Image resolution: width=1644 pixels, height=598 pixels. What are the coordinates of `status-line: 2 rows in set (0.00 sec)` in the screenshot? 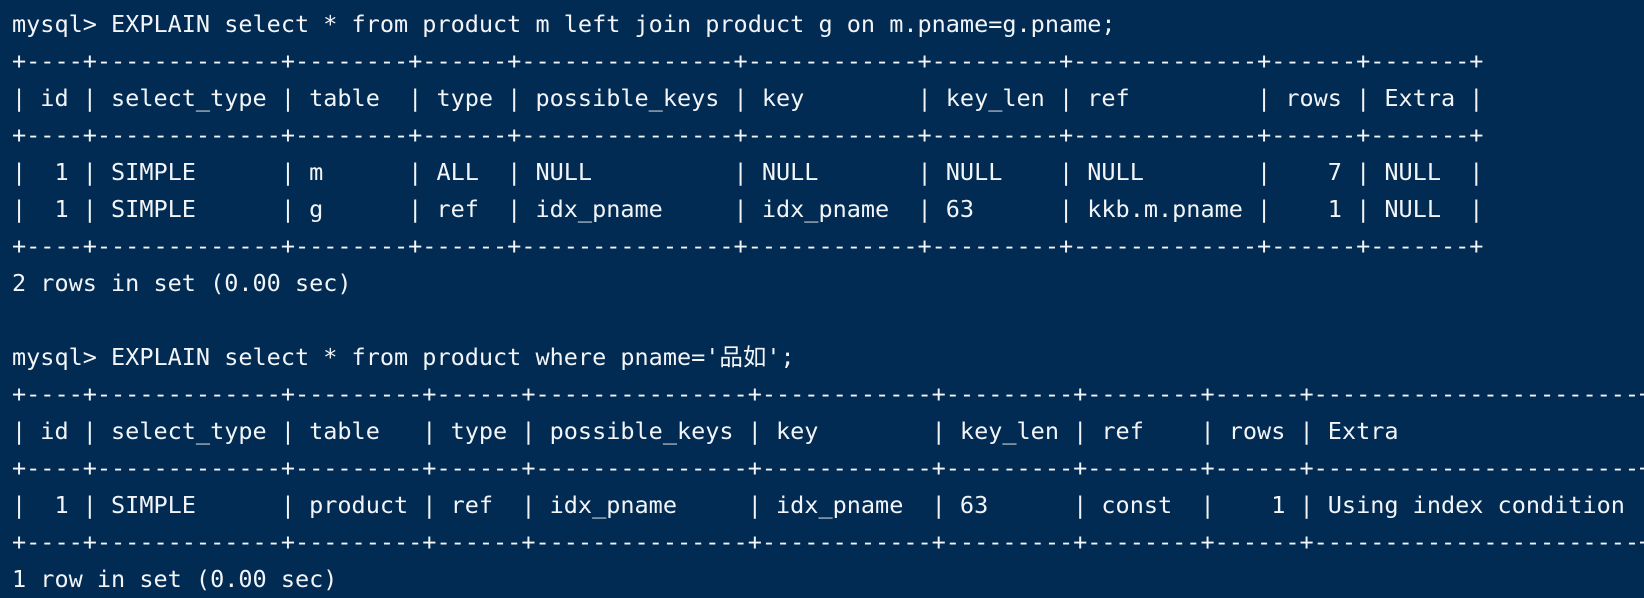 It's located at (182, 283).